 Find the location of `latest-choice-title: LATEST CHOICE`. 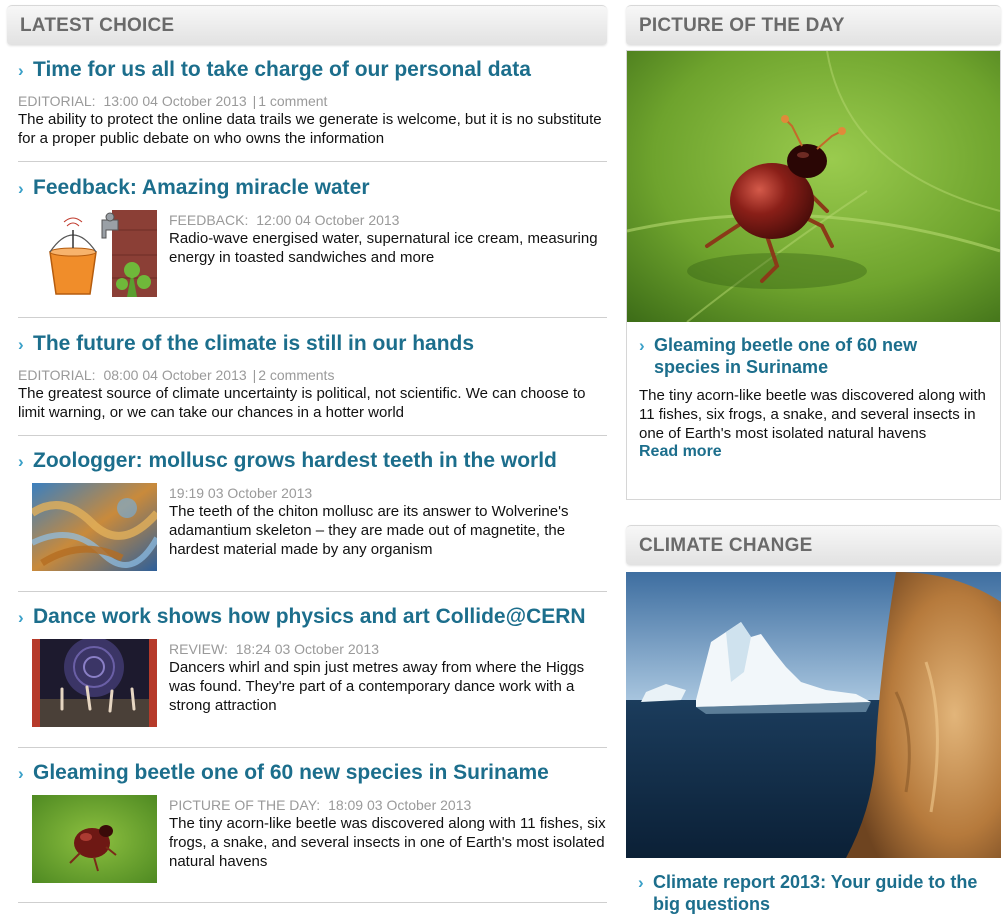

latest-choice-title: LATEST CHOICE is located at coordinates (97, 25).